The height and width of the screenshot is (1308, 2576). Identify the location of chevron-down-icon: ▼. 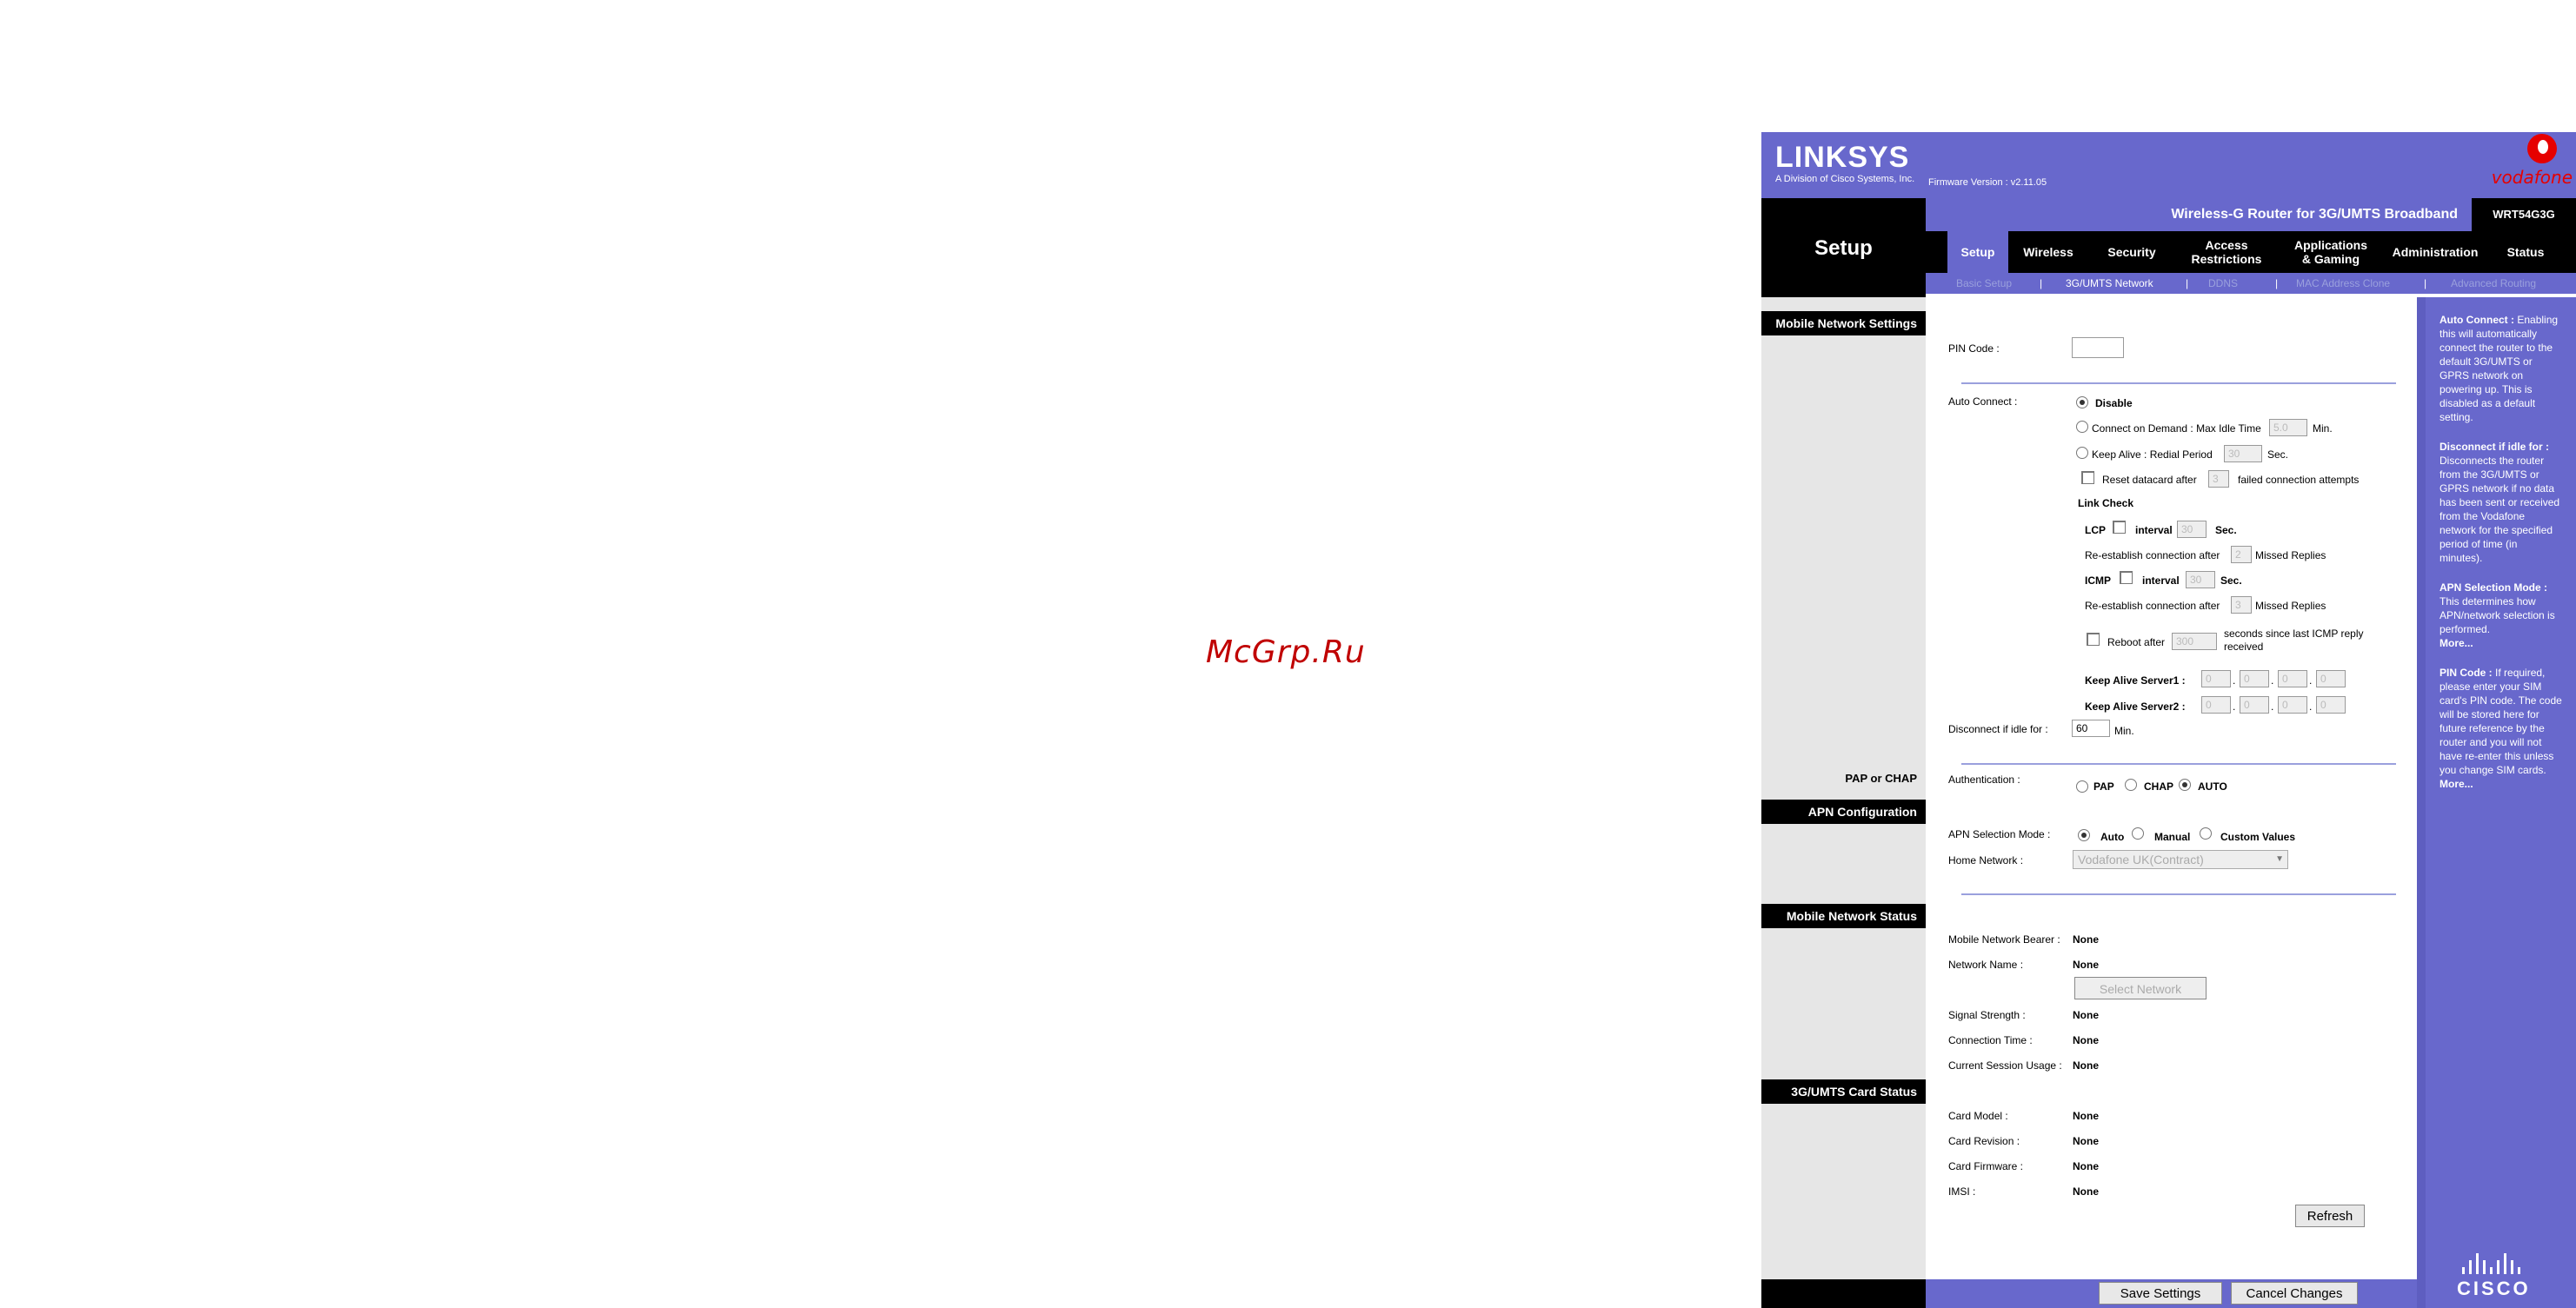
(2279, 859).